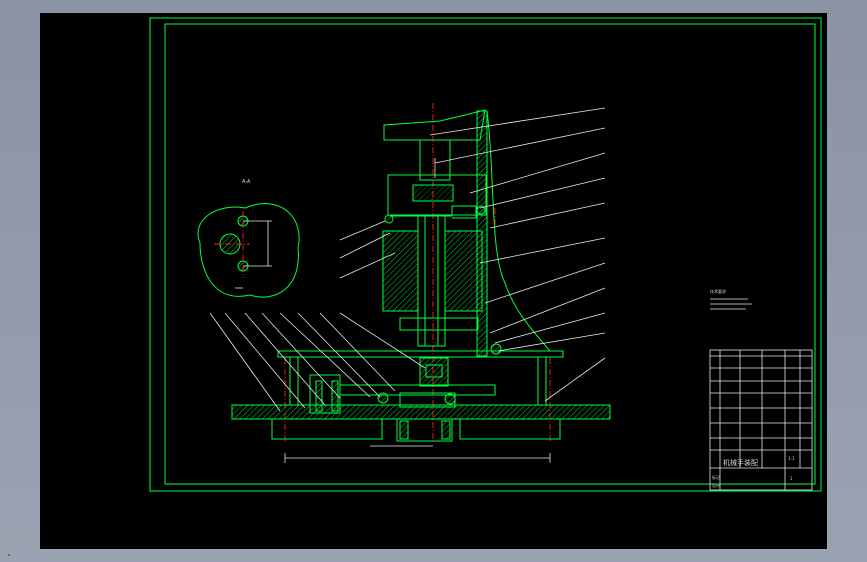  Describe the element at coordinates (248, 238) in the screenshot. I see `section-view-a-a: A-A` at that location.